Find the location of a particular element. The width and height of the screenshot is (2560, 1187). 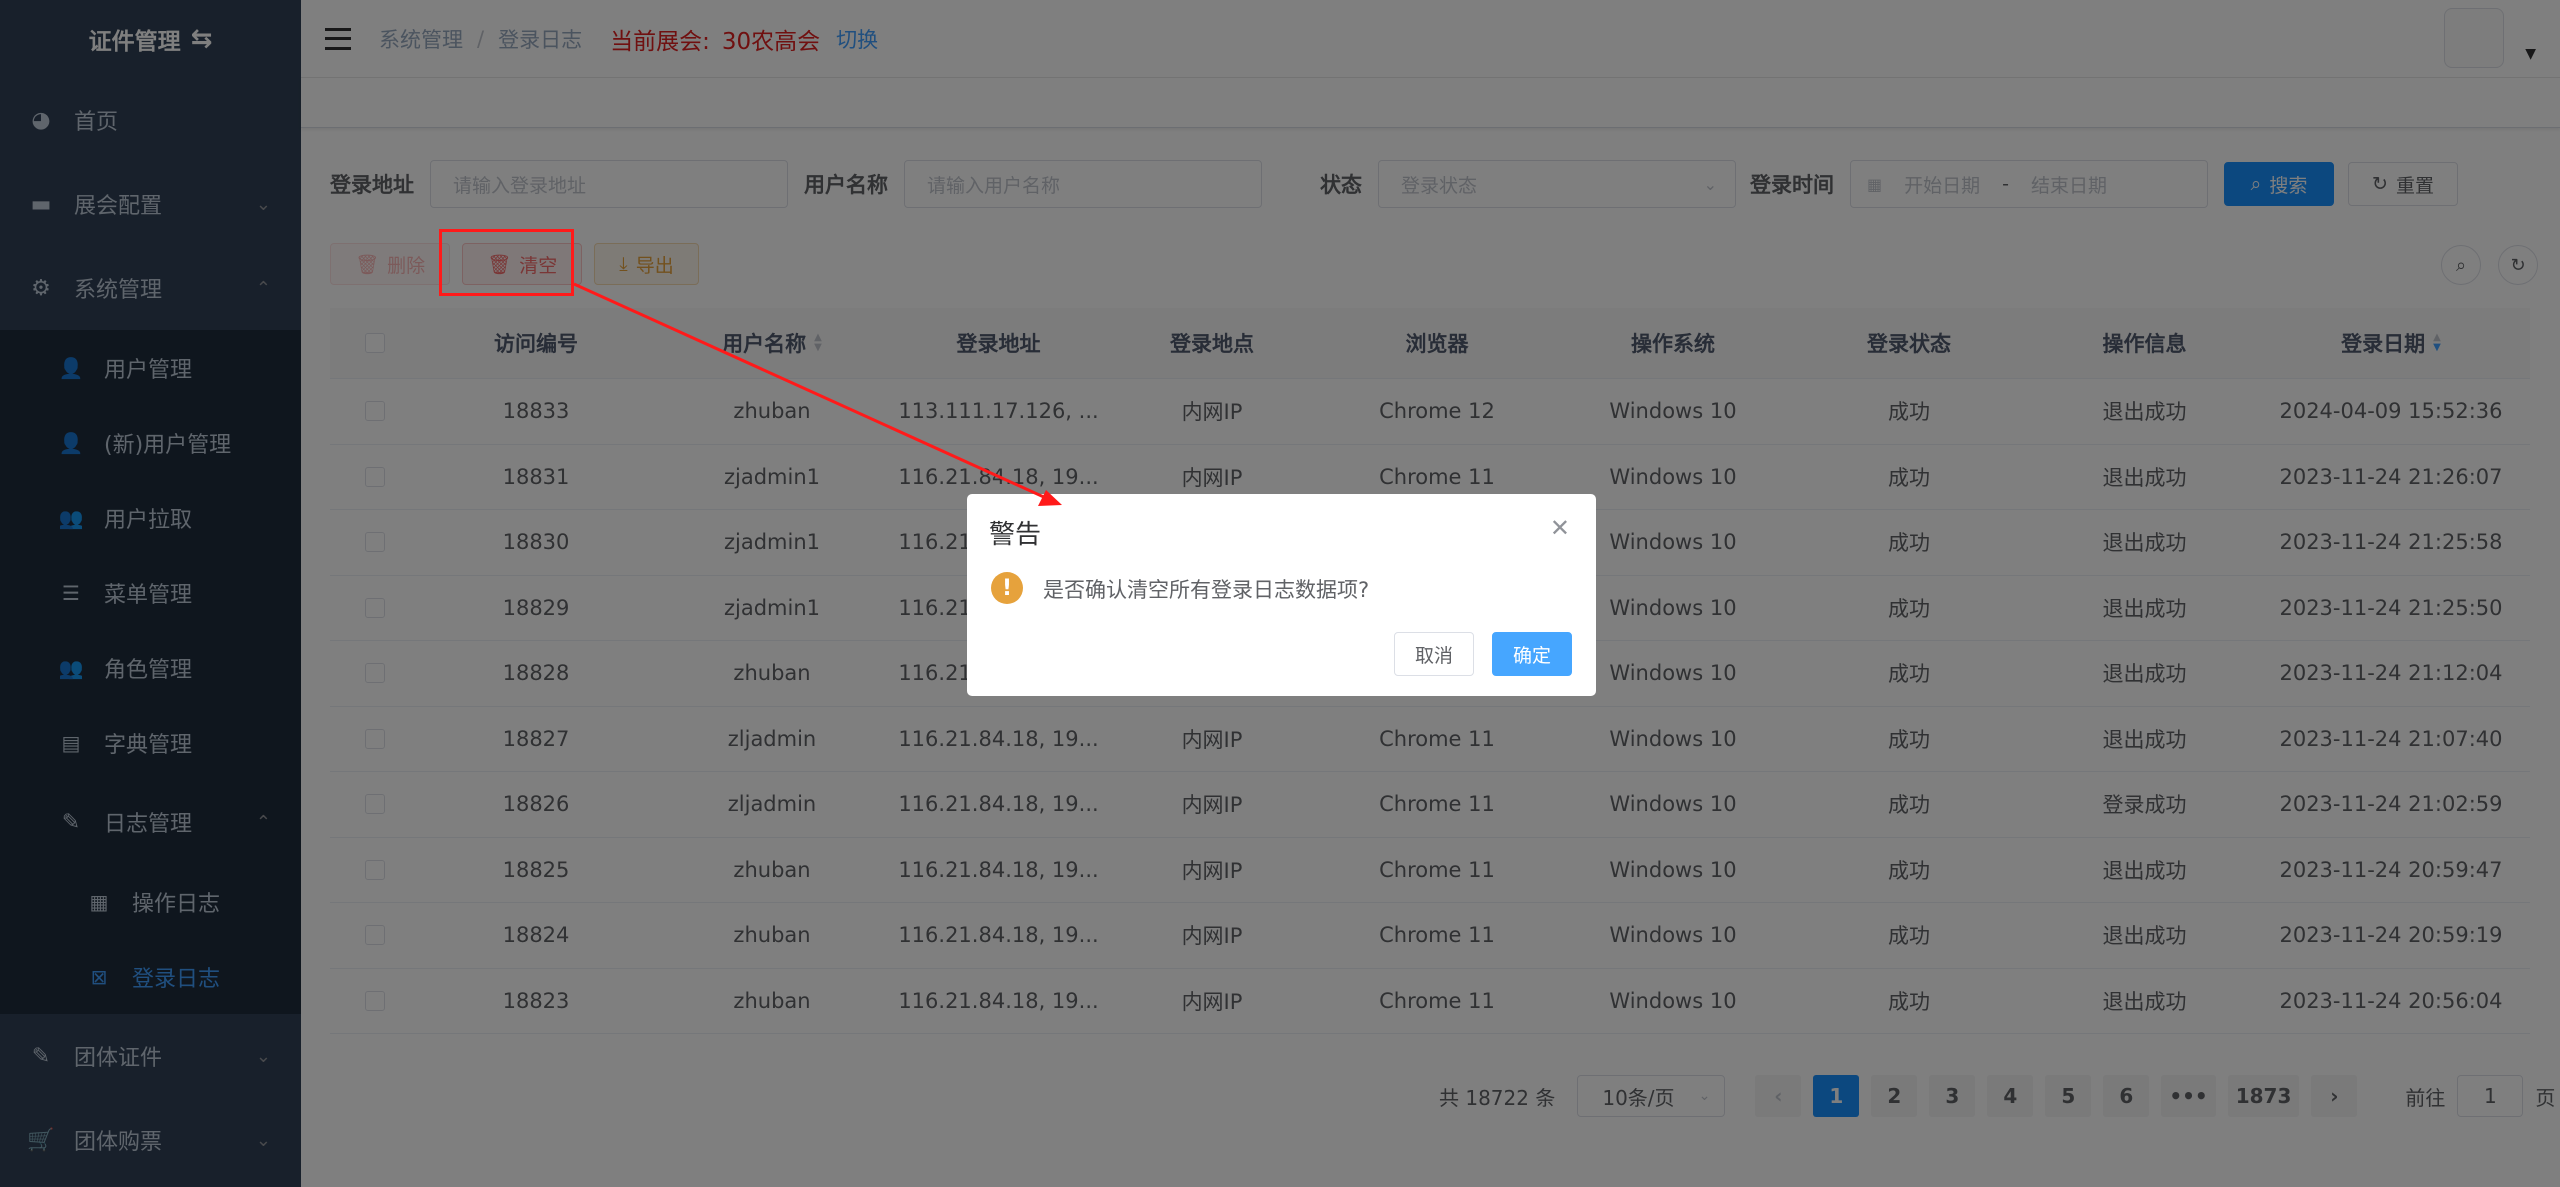

dialog-title: 警告 is located at coordinates (1015, 535).